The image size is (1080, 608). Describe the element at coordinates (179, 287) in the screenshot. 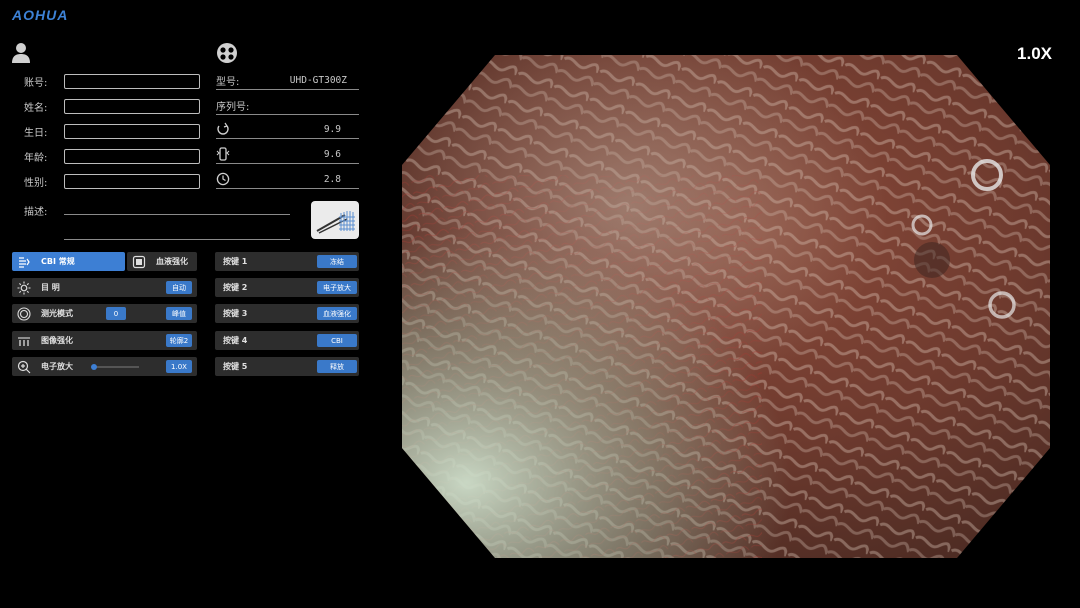

I see `brightness-value-button: 自动` at that location.